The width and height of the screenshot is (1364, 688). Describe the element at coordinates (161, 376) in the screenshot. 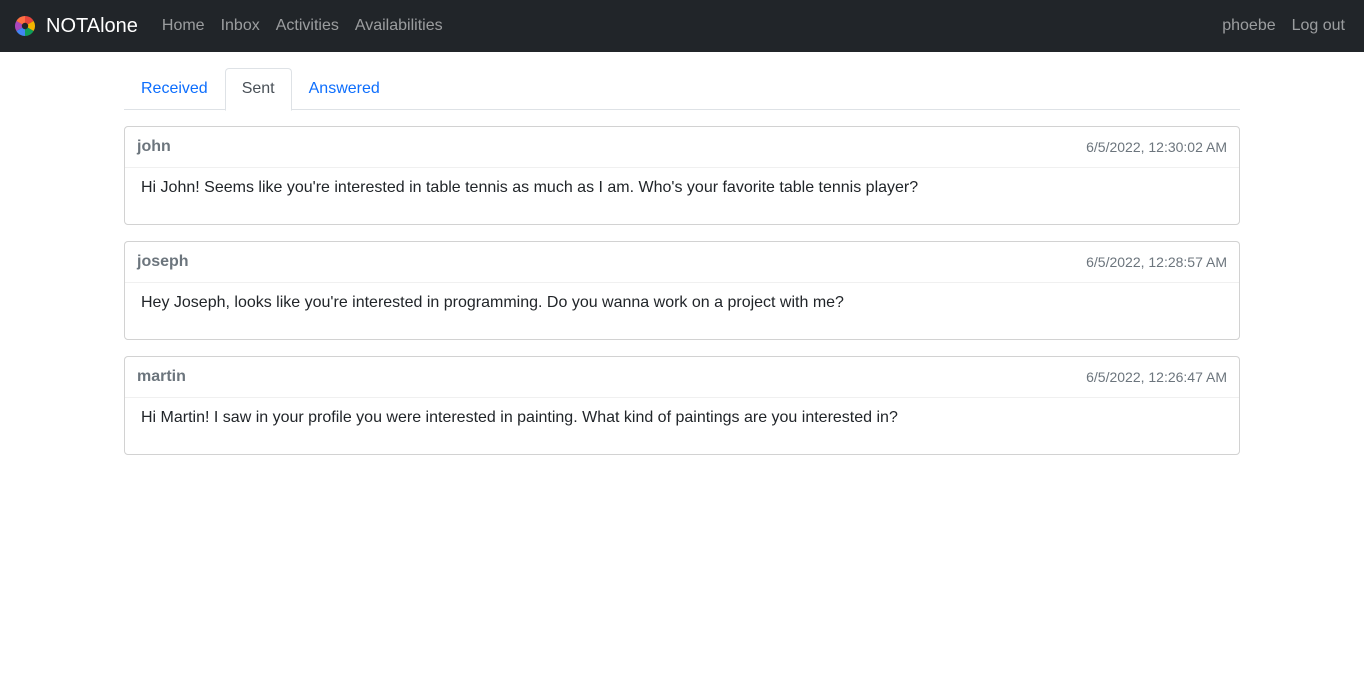

I see `message-recipient: martin` at that location.